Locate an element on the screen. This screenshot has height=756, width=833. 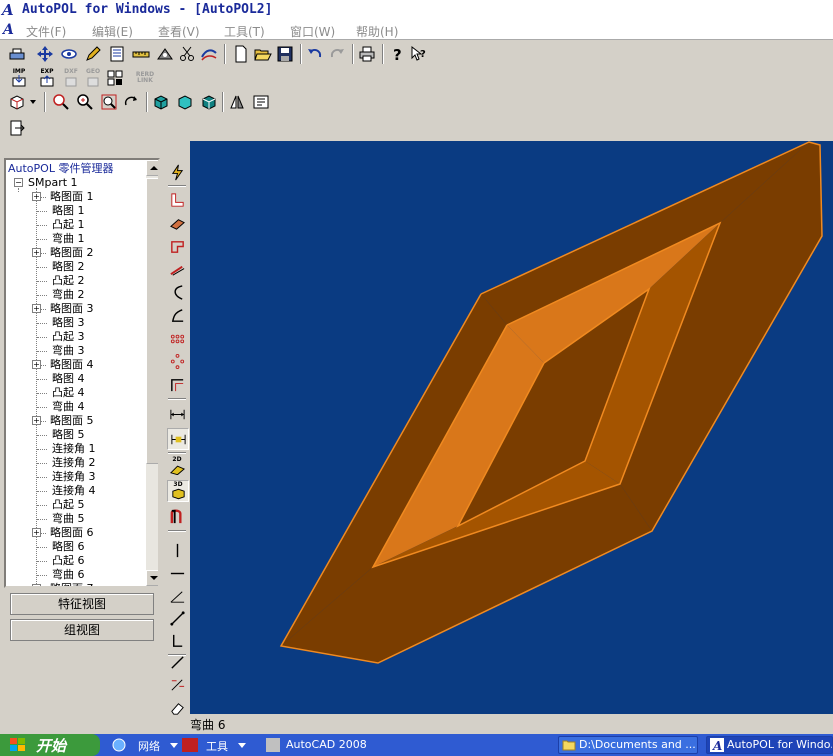
menu-edit: 编辑(E) is located at coordinates (112, 31).